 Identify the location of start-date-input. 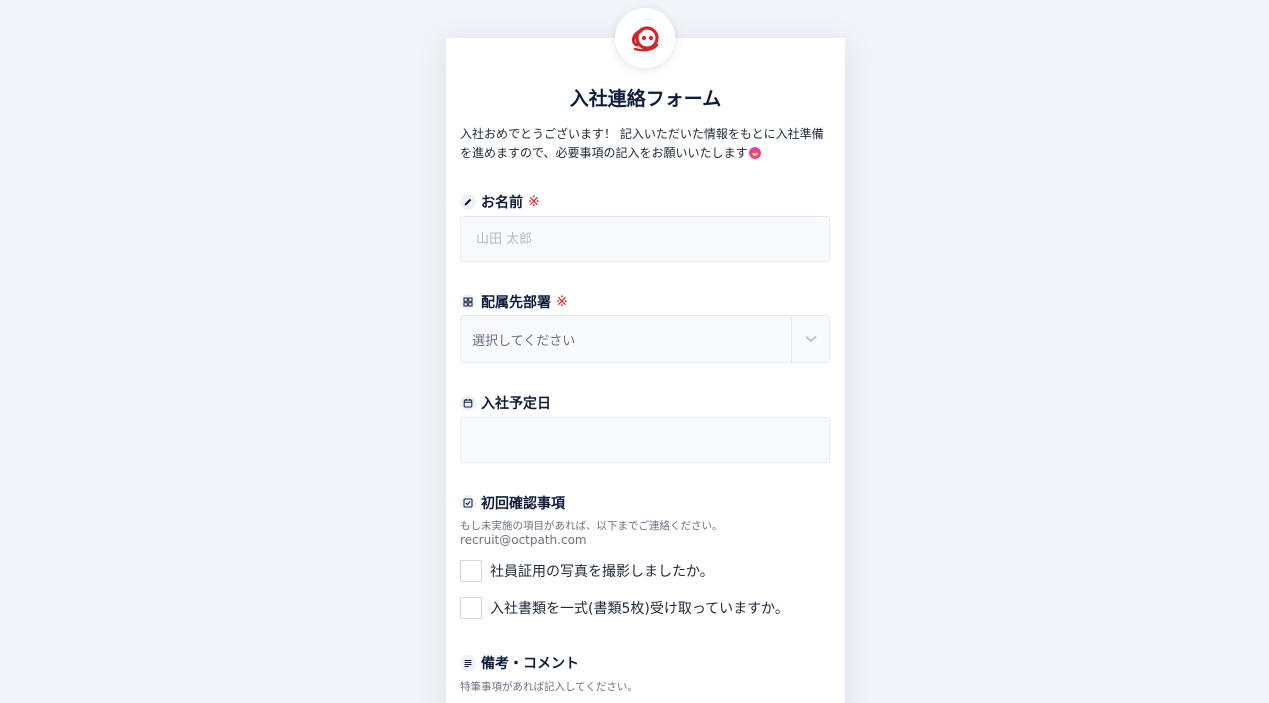
(645, 440).